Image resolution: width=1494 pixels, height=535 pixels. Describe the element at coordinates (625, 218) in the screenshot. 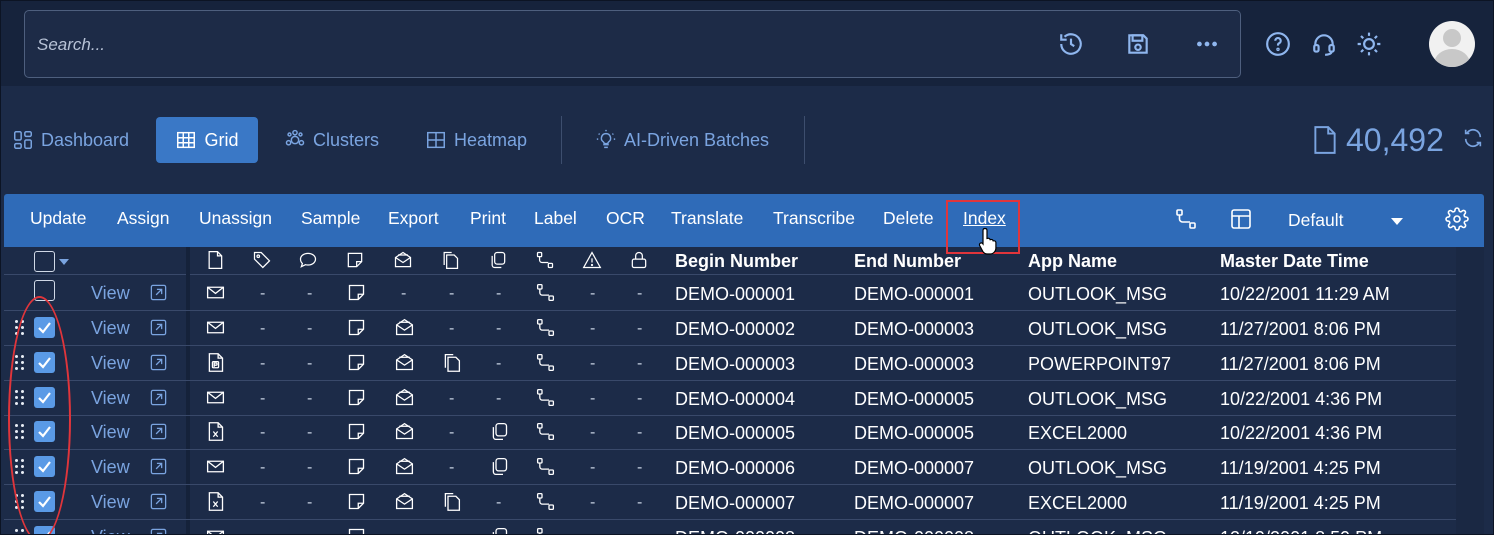

I see `ocr-button: OCR` at that location.